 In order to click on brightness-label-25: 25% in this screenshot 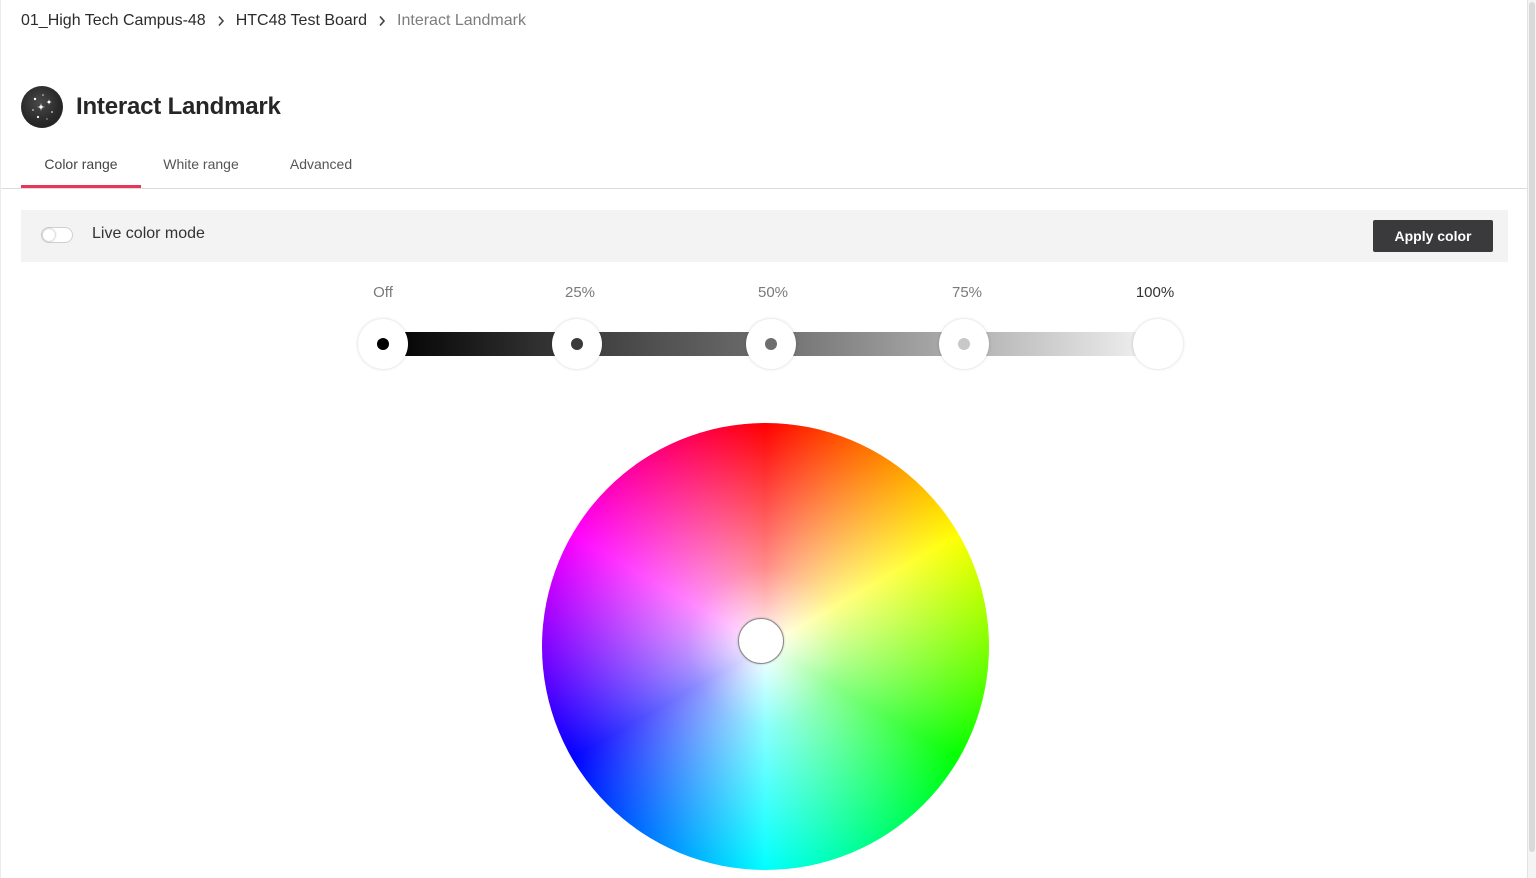, I will do `click(580, 292)`.